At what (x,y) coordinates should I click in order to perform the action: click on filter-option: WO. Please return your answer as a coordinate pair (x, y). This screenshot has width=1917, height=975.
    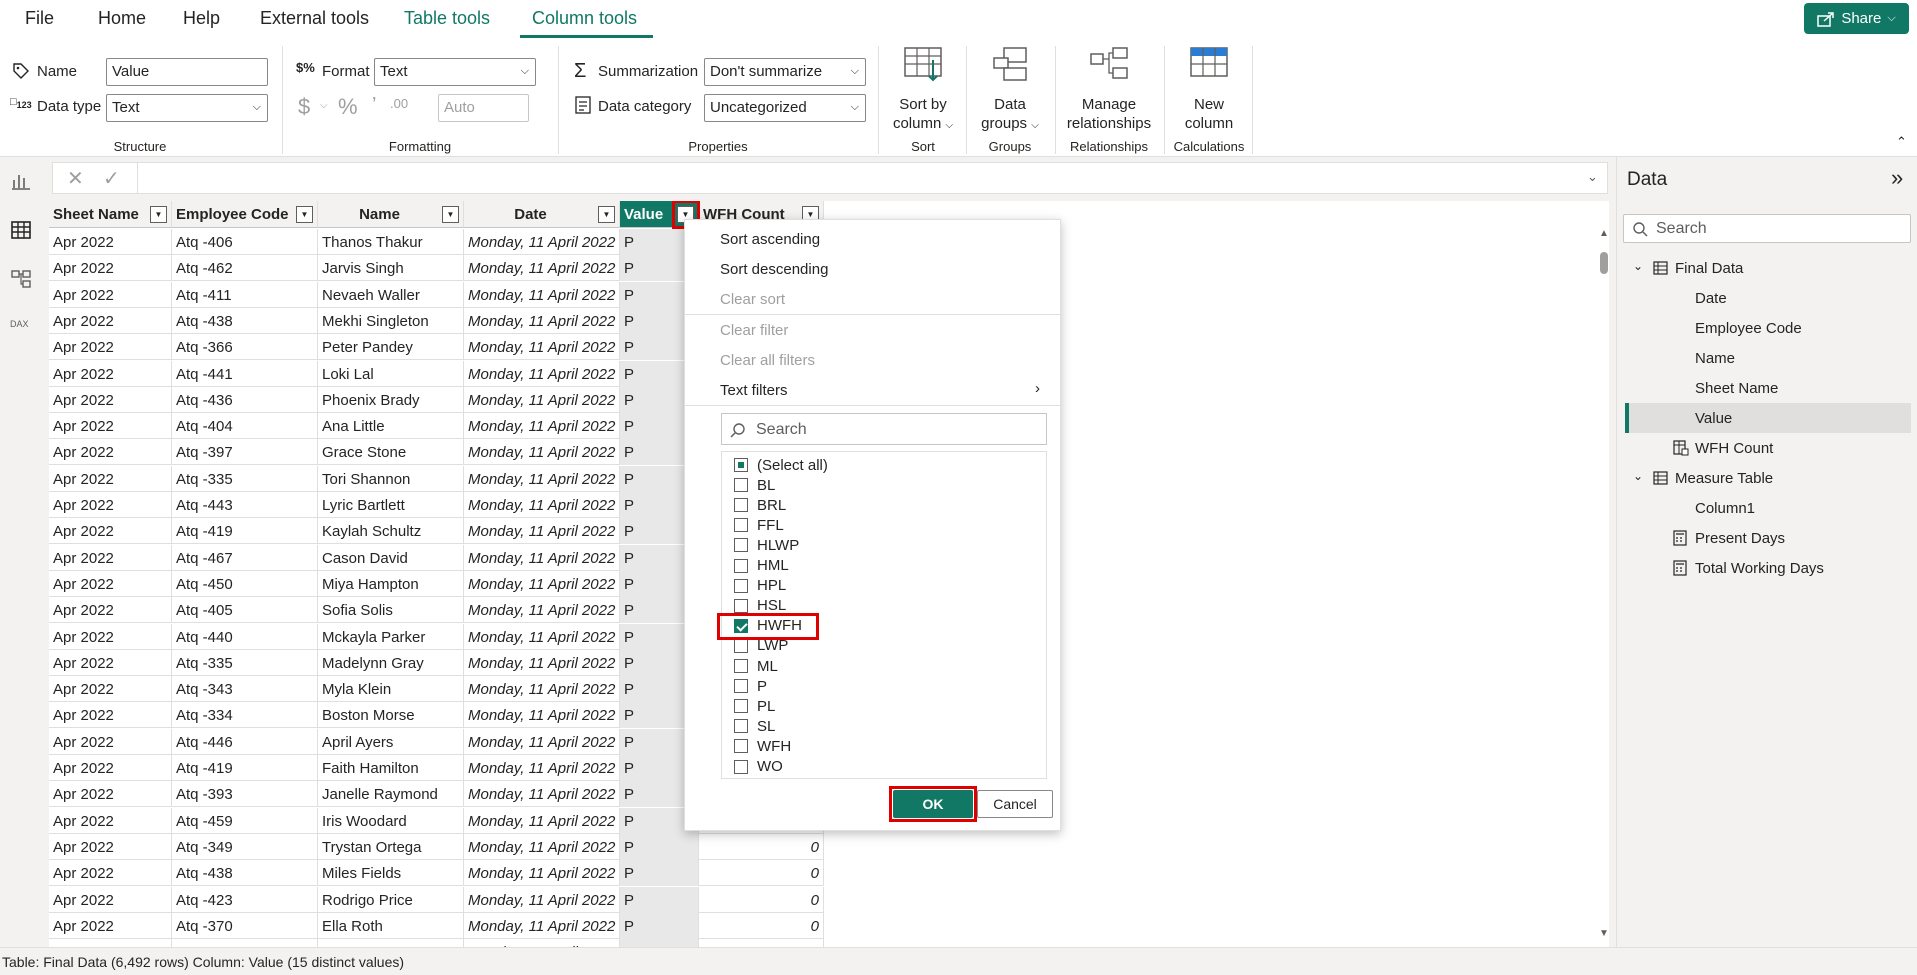
    Looking at the image, I should click on (758, 767).